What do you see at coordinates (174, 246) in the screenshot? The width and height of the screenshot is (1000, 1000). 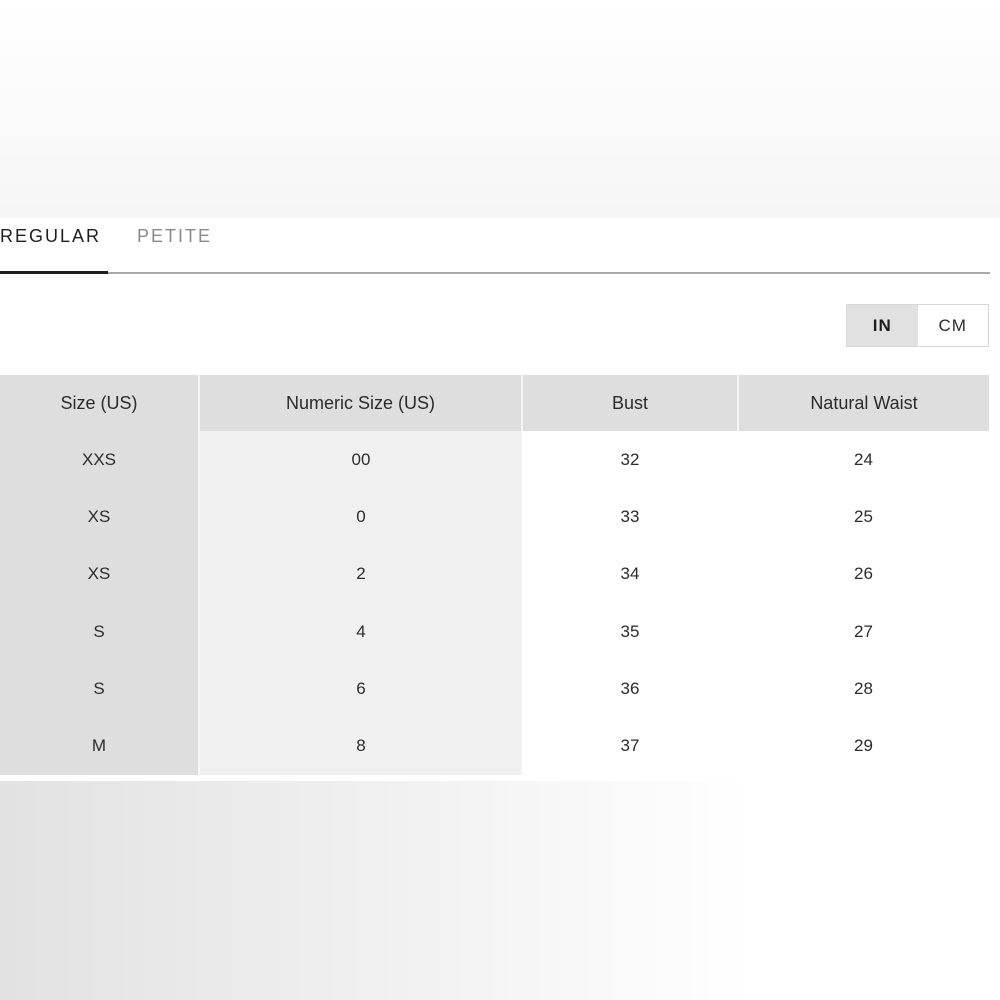 I see `tab-petite: PETITE` at bounding box center [174, 246].